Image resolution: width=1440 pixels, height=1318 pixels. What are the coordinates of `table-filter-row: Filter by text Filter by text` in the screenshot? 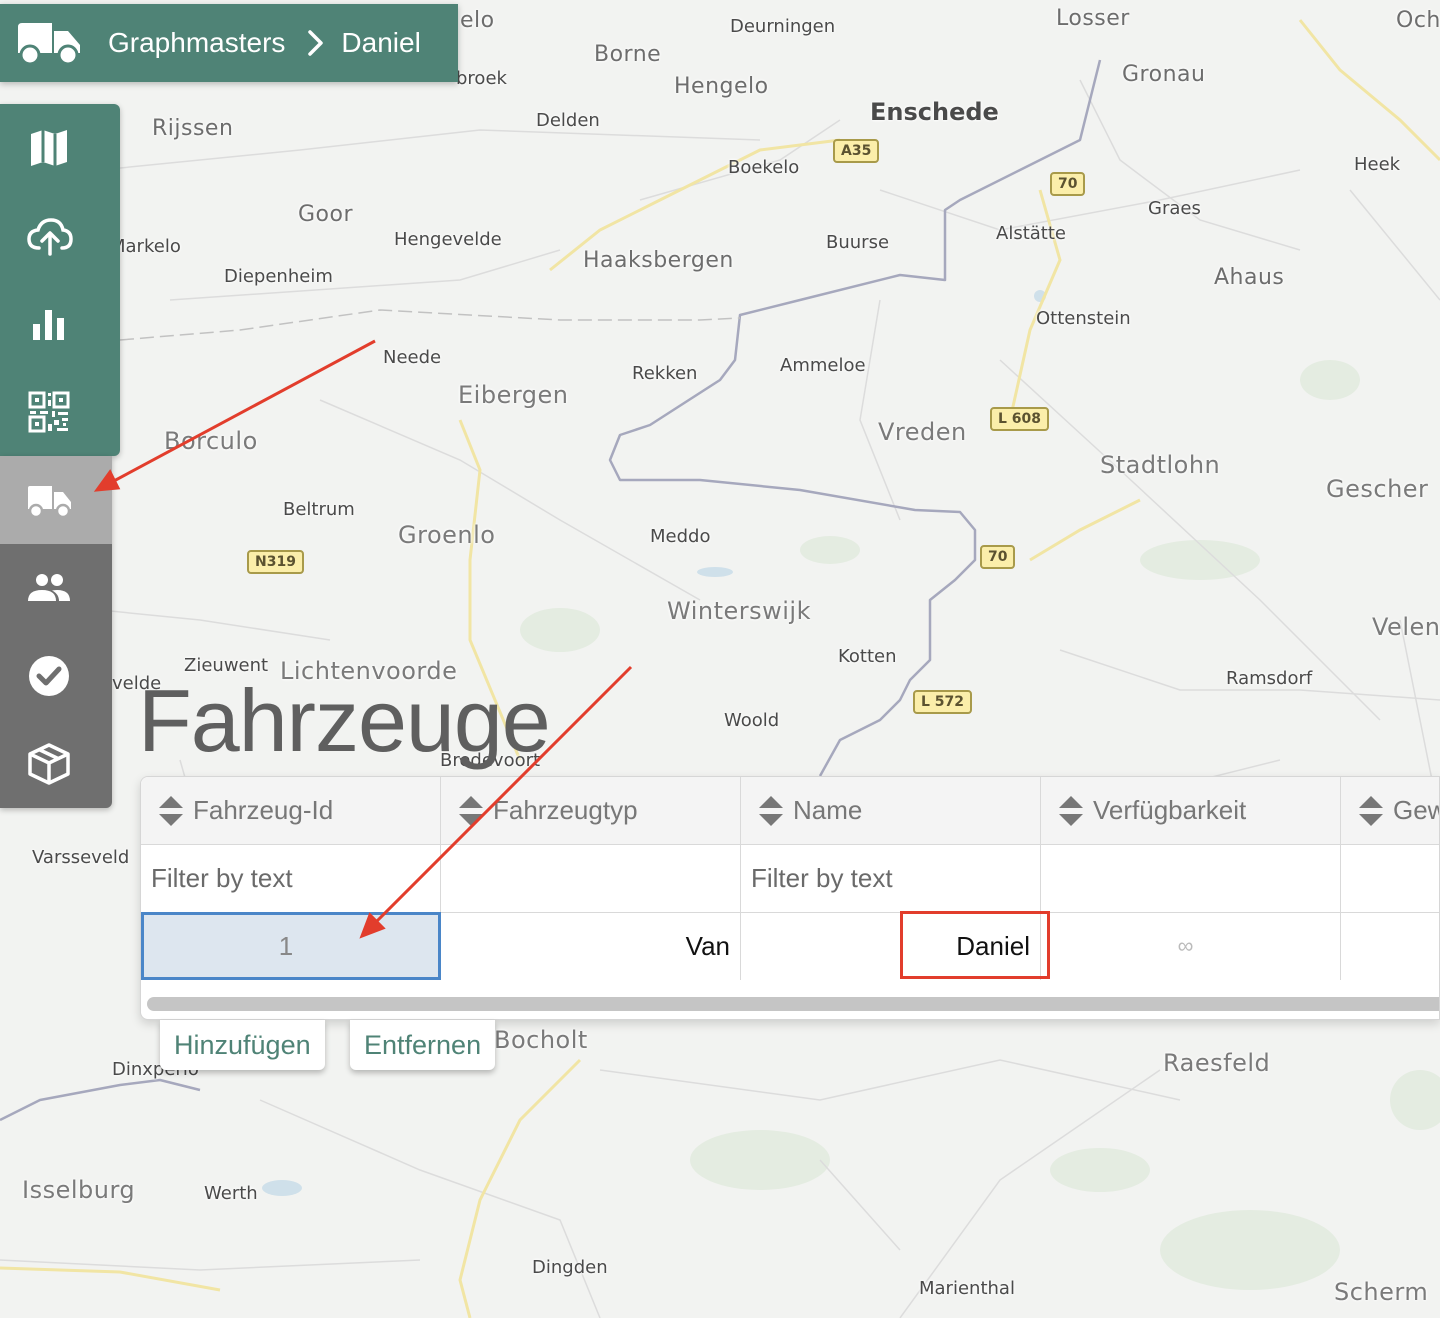 It's located at (790, 879).